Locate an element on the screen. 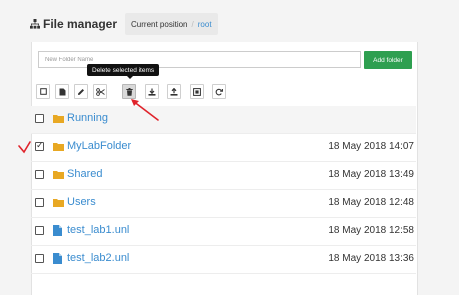  trash-icon is located at coordinates (129, 91).